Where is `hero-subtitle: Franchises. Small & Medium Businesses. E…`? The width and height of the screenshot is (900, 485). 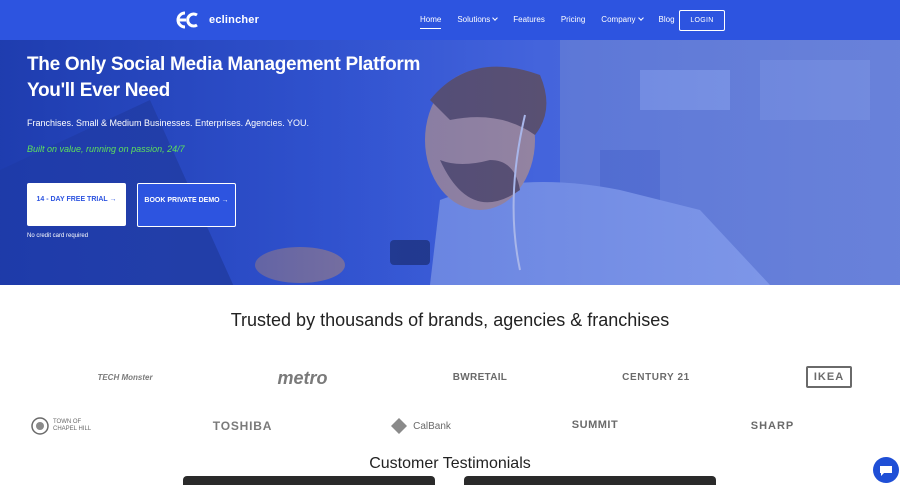 hero-subtitle: Franchises. Small & Medium Businesses. E… is located at coordinates (168, 123).